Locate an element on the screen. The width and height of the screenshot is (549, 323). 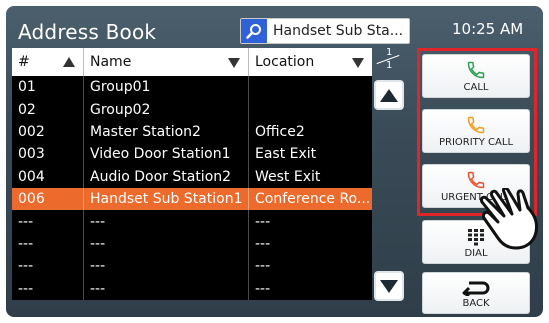
scroll-down-button is located at coordinates (389, 286).